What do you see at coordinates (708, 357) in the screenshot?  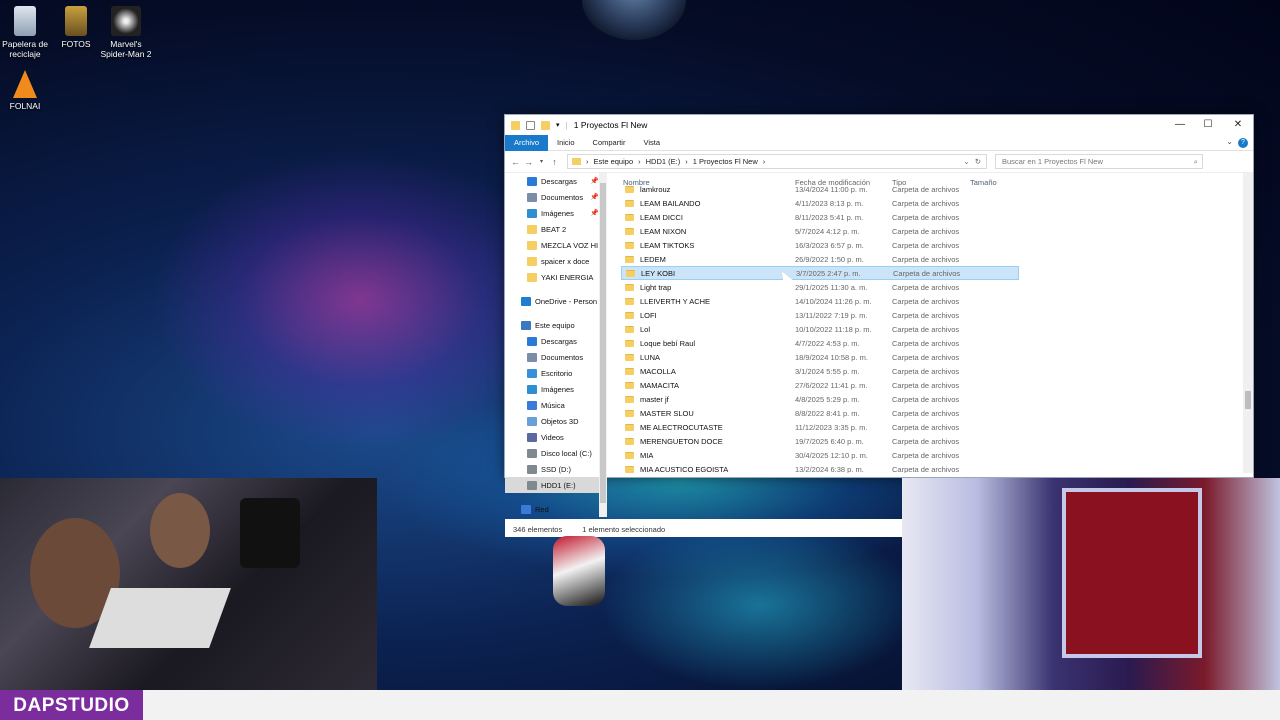 I see `file-name-cell: LUNA` at bounding box center [708, 357].